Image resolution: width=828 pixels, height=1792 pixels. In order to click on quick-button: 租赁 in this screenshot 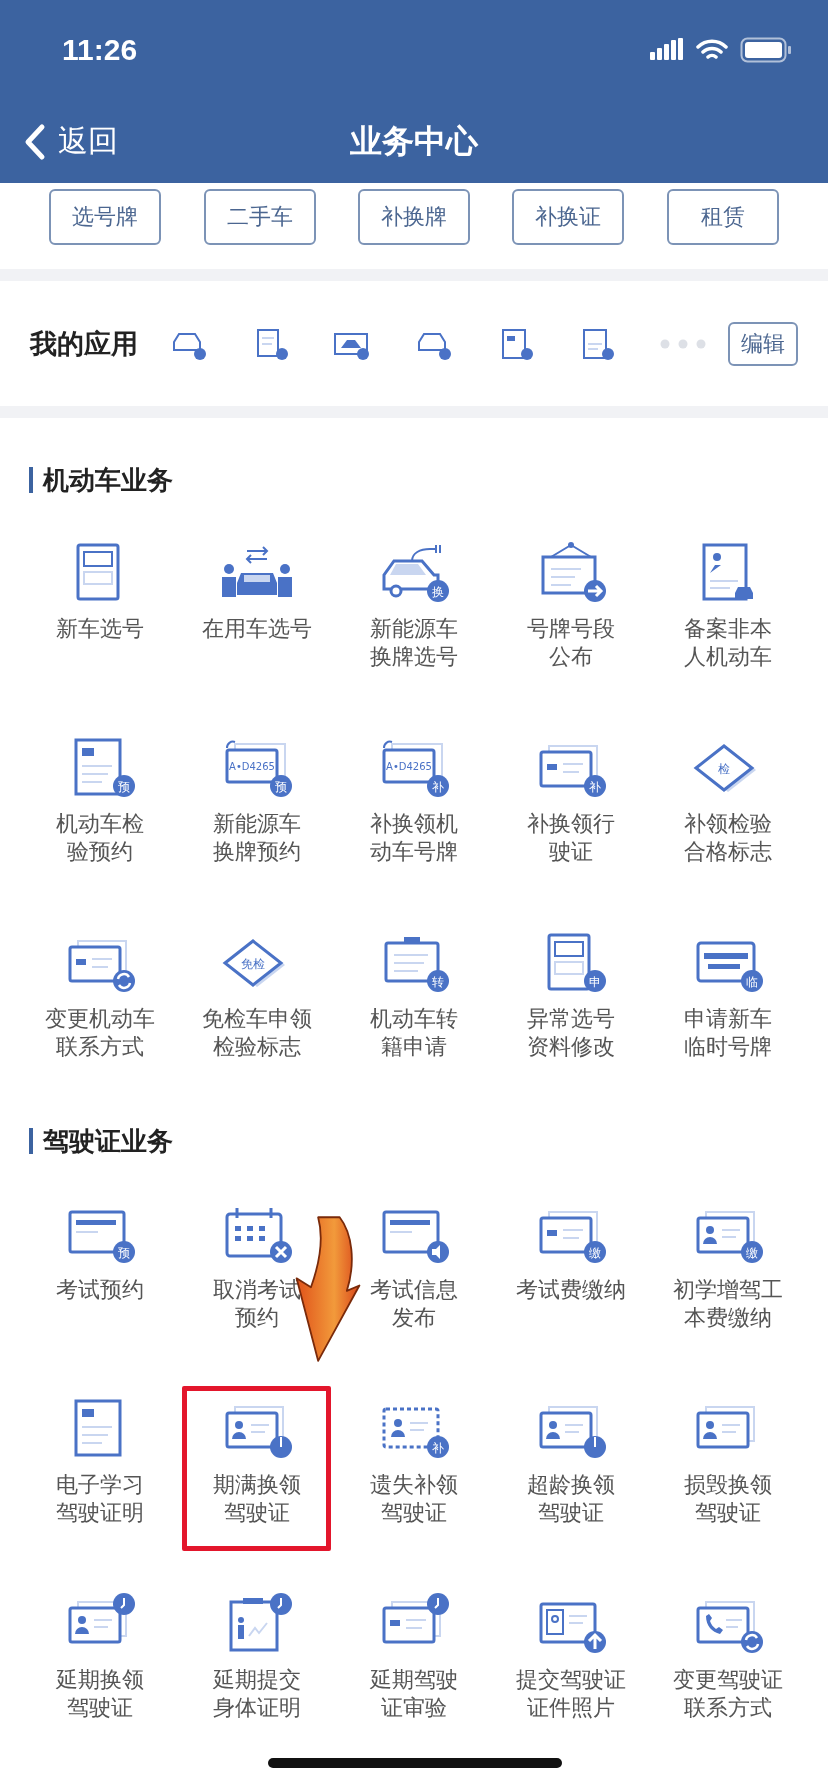, I will do `click(722, 217)`.